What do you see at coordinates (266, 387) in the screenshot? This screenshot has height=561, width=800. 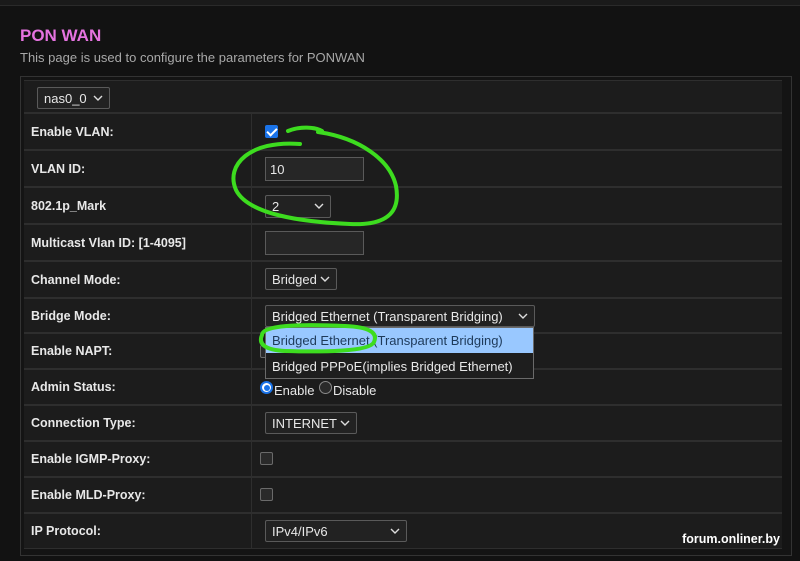 I see `admin-enable-radio` at bounding box center [266, 387].